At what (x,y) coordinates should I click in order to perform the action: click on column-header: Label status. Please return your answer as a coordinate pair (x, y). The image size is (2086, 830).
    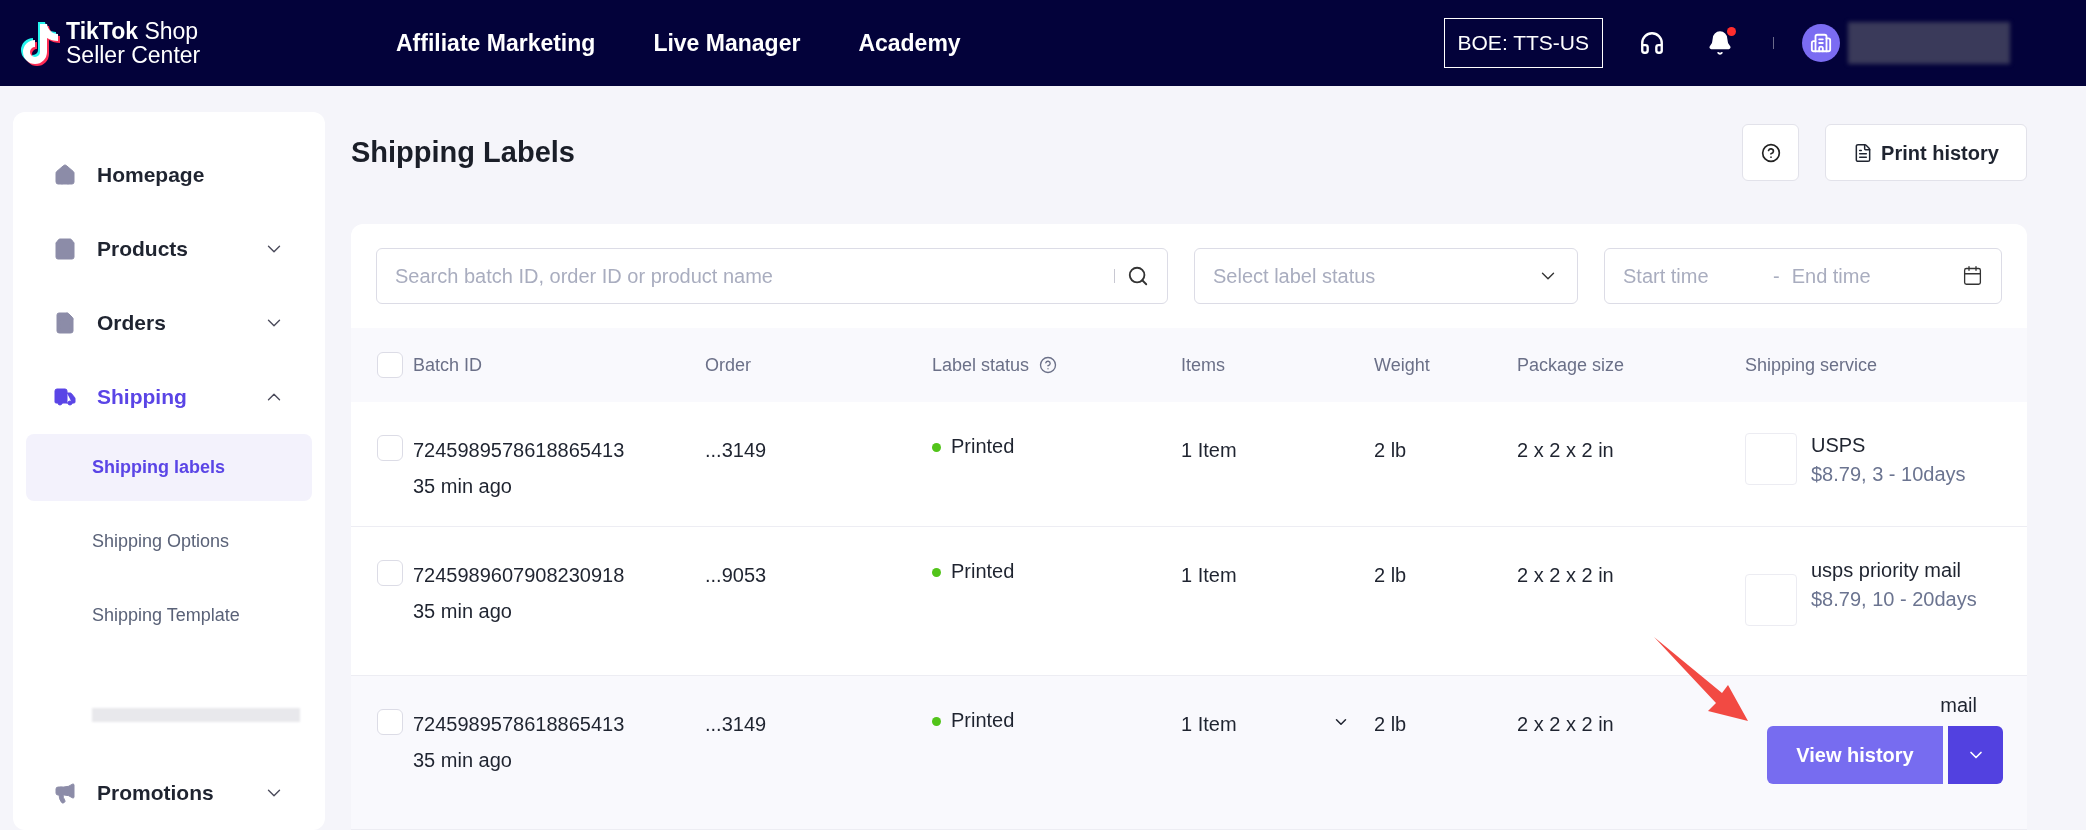
    Looking at the image, I should click on (981, 365).